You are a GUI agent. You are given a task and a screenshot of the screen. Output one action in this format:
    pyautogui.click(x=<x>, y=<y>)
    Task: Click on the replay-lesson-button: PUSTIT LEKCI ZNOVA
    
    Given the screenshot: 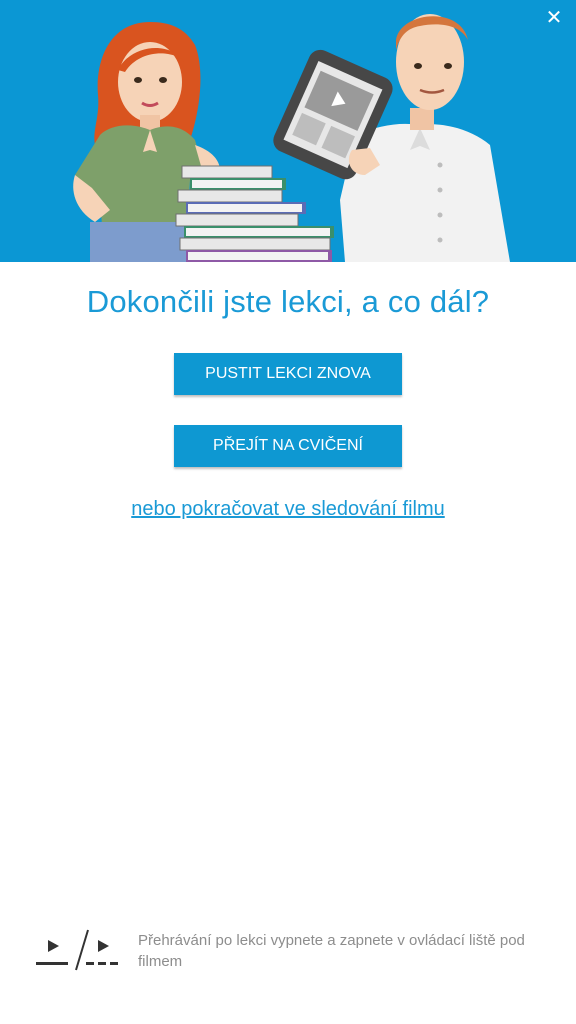 What is the action you would take?
    pyautogui.click(x=288, y=374)
    